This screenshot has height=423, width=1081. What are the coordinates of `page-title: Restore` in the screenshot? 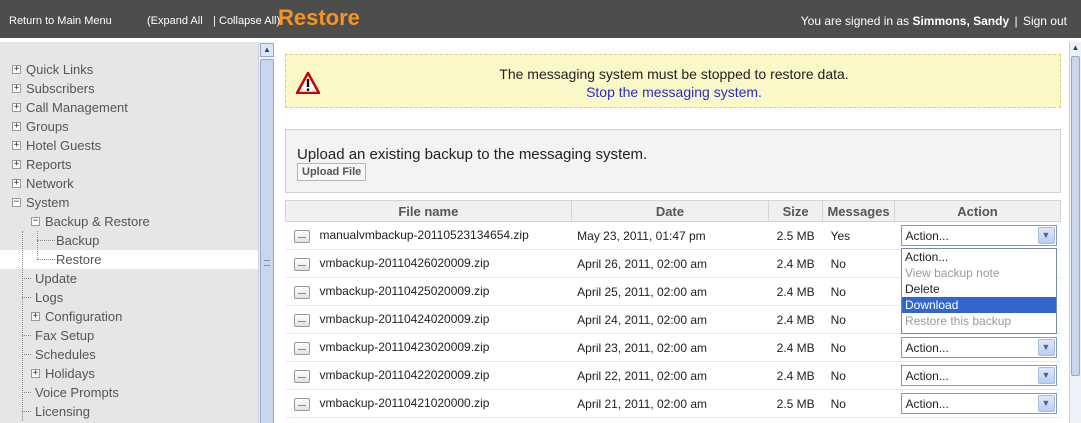 It's located at (319, 17).